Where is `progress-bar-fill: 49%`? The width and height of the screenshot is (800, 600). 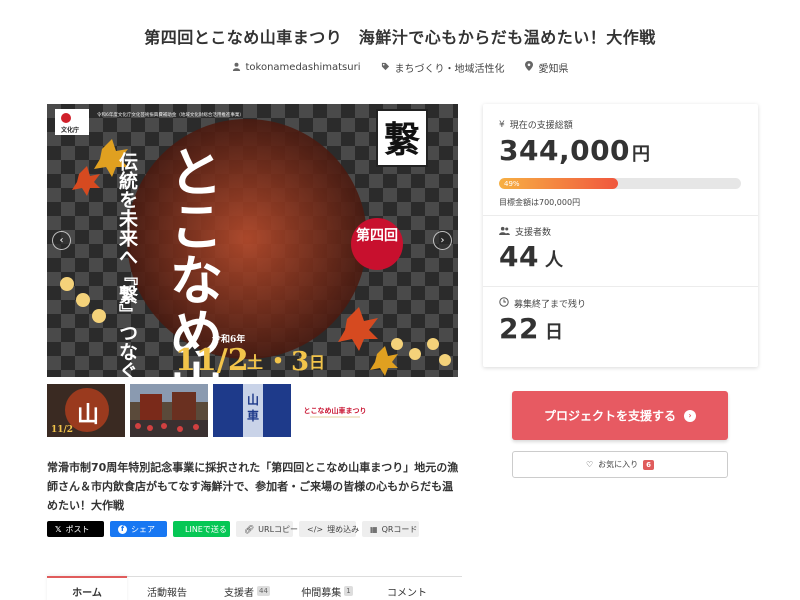 progress-bar-fill: 49% is located at coordinates (558, 183).